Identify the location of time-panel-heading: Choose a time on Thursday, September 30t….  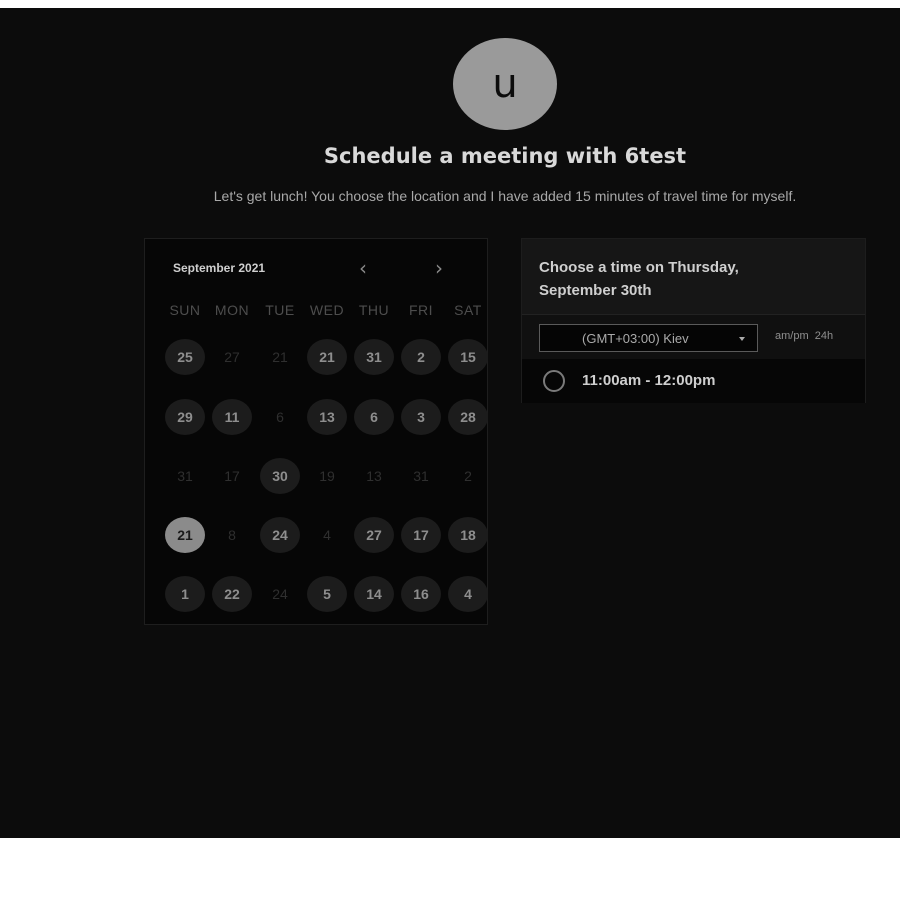
(639, 279).